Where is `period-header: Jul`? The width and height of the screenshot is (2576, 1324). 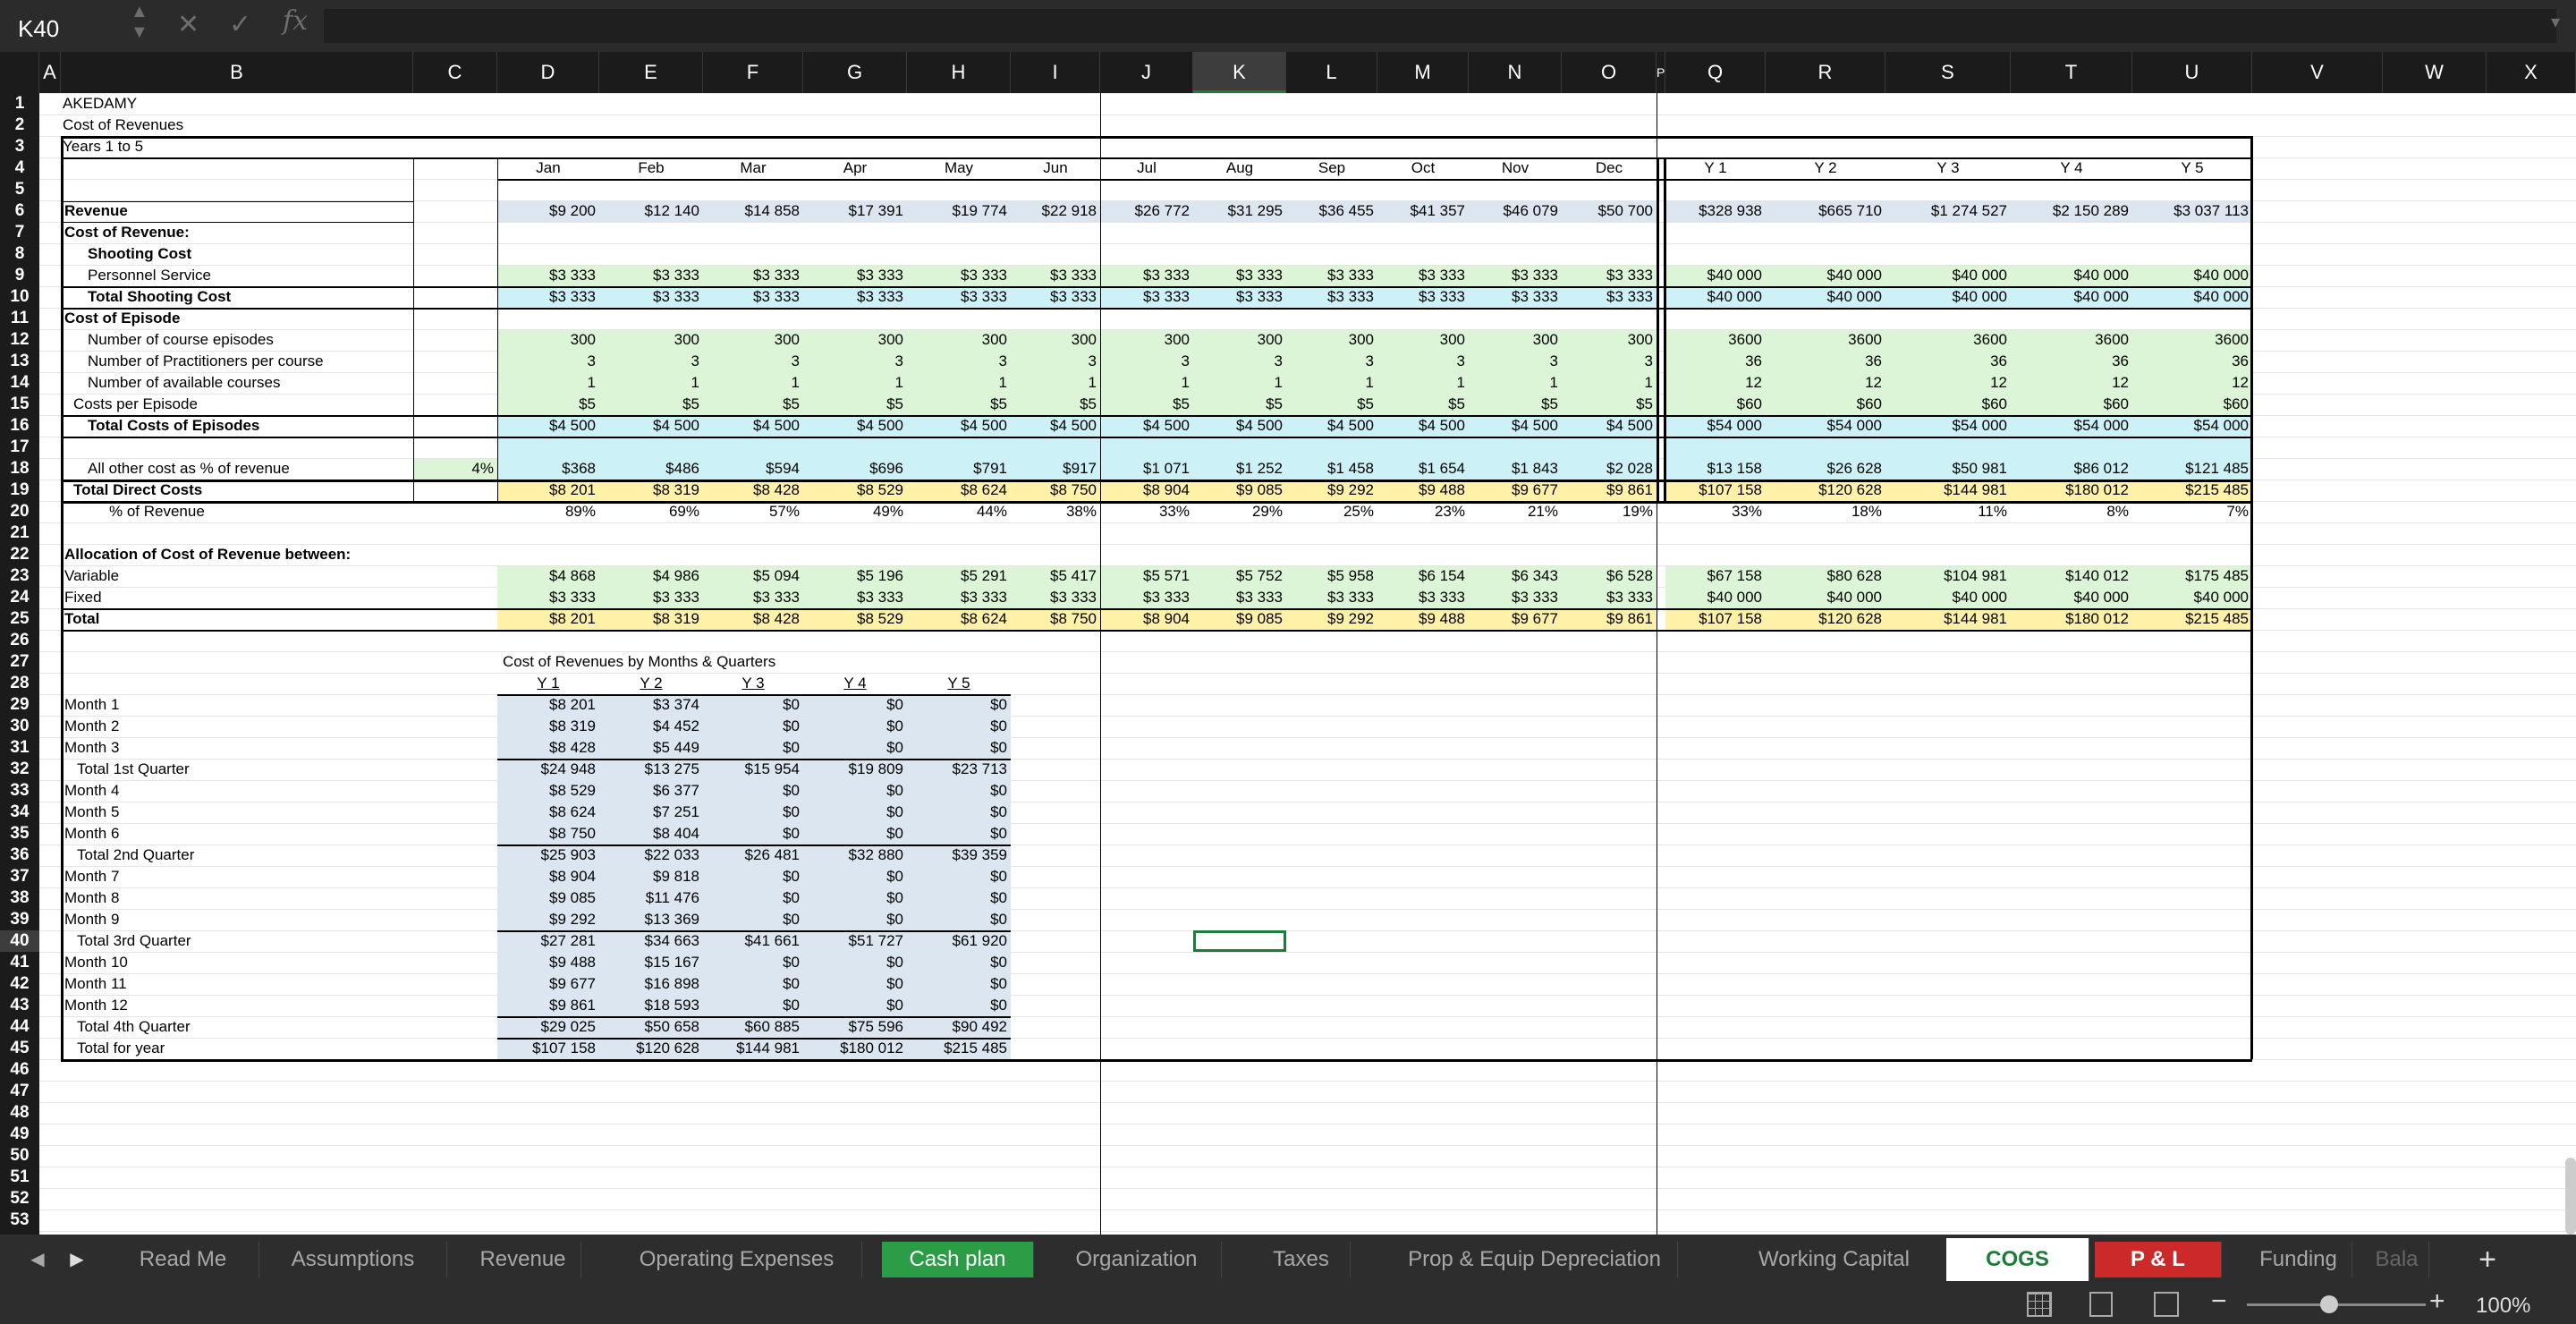 period-header: Jul is located at coordinates (1146, 168).